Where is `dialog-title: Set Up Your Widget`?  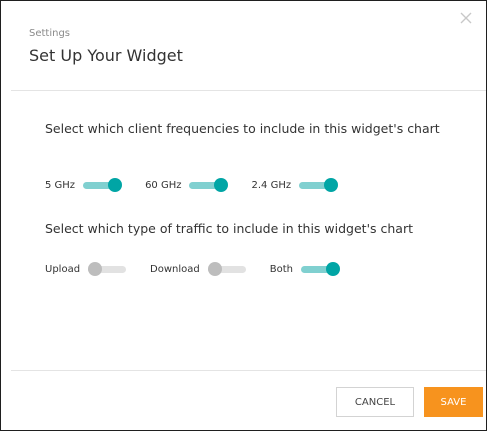 dialog-title: Set Up Your Widget is located at coordinates (106, 55).